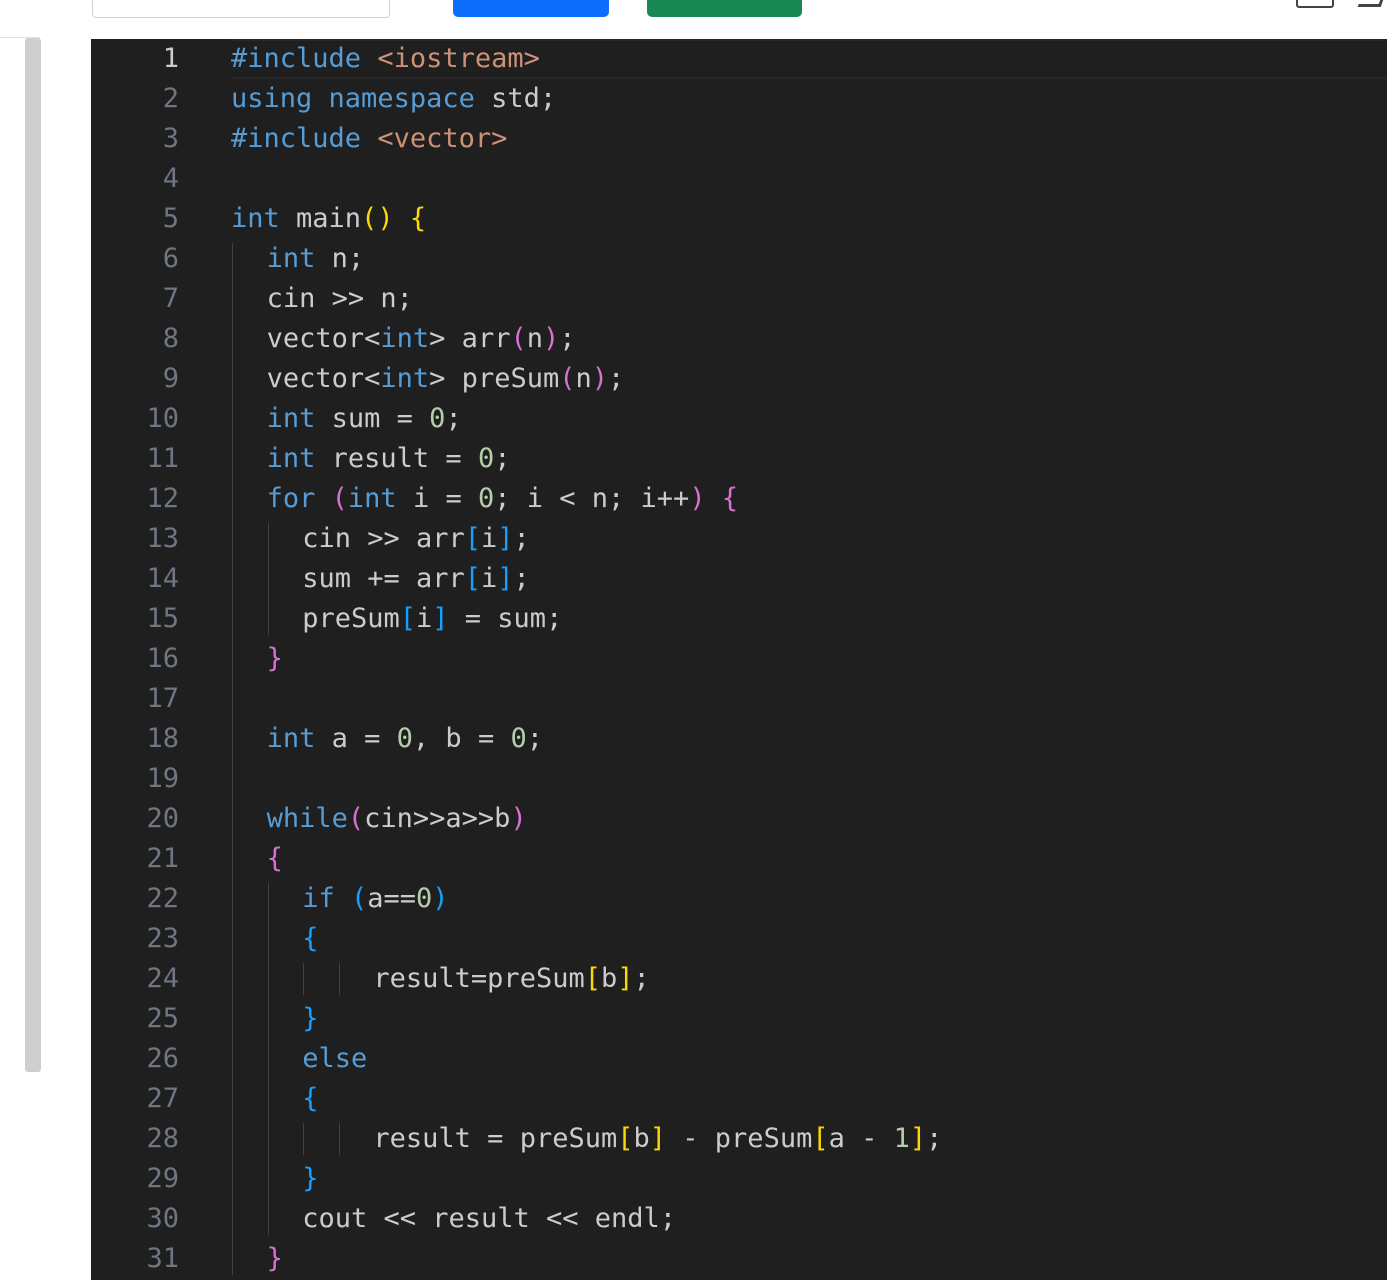  What do you see at coordinates (739, 819) in the screenshot?
I see `code-line: 20 while(cin>>a>>b)` at bounding box center [739, 819].